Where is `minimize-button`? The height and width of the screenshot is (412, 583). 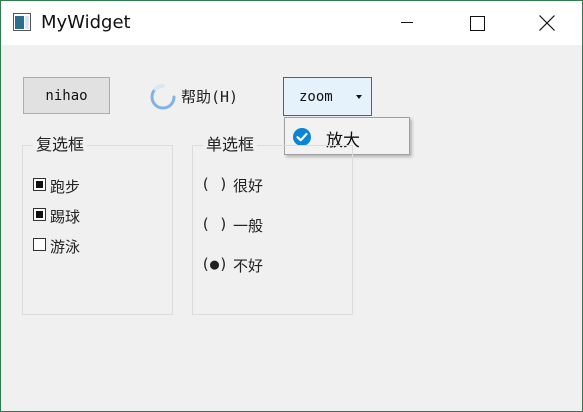
minimize-button is located at coordinates (407, 23).